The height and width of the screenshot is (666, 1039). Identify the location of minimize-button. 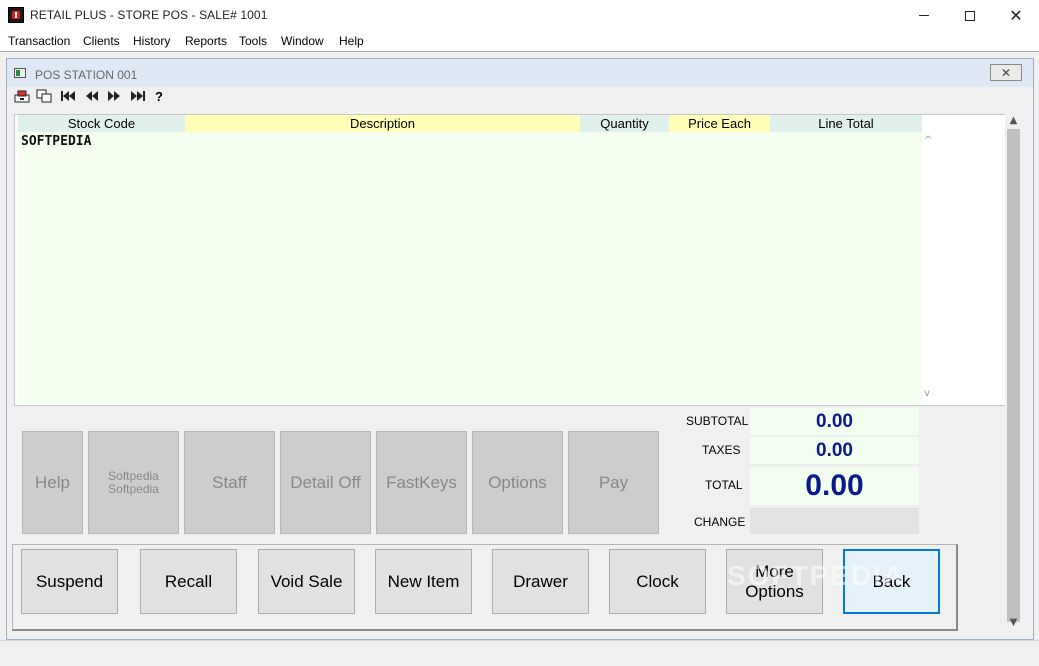
(924, 15).